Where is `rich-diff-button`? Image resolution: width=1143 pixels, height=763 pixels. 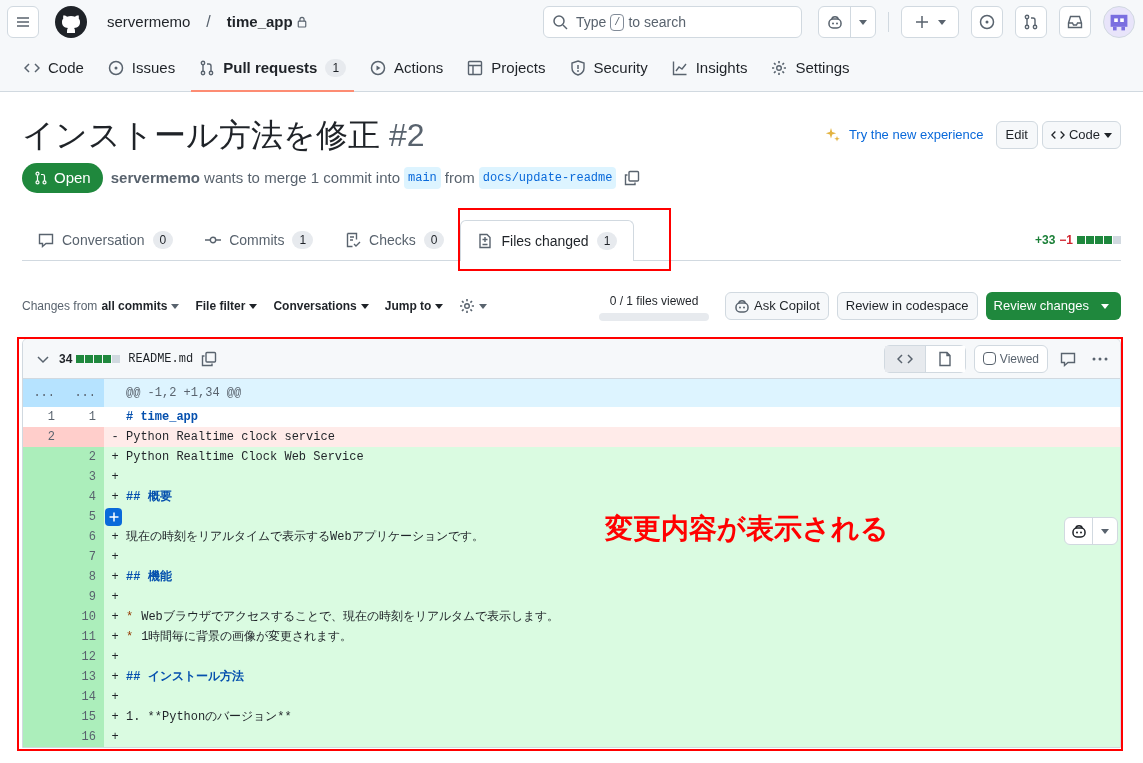 rich-diff-button is located at coordinates (944, 358).